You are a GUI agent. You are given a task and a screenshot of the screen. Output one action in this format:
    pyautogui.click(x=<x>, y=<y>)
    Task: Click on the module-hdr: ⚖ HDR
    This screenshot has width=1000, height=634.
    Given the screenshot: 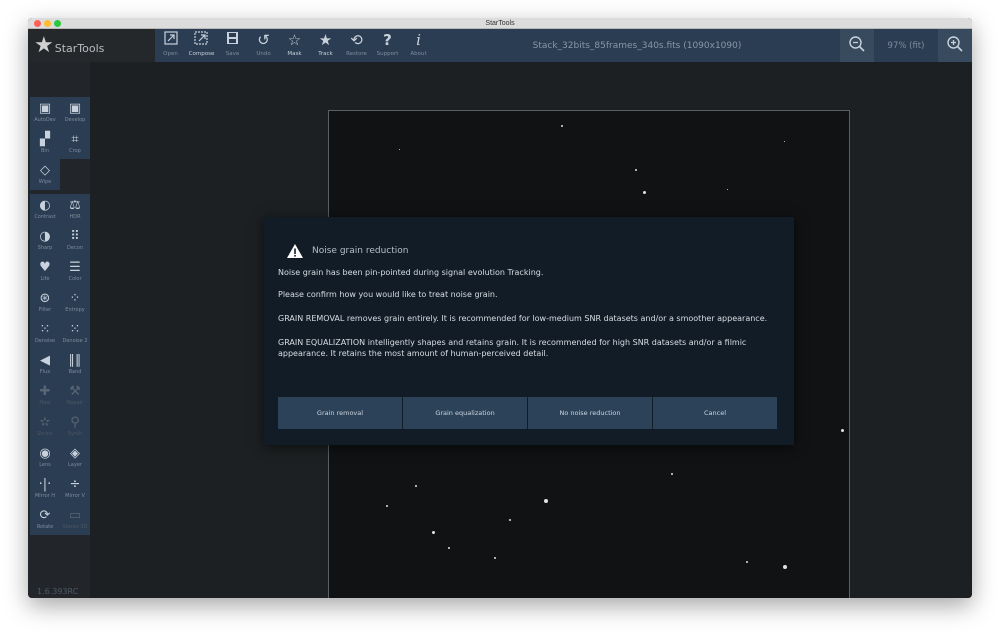 What is the action you would take?
    pyautogui.click(x=75, y=209)
    